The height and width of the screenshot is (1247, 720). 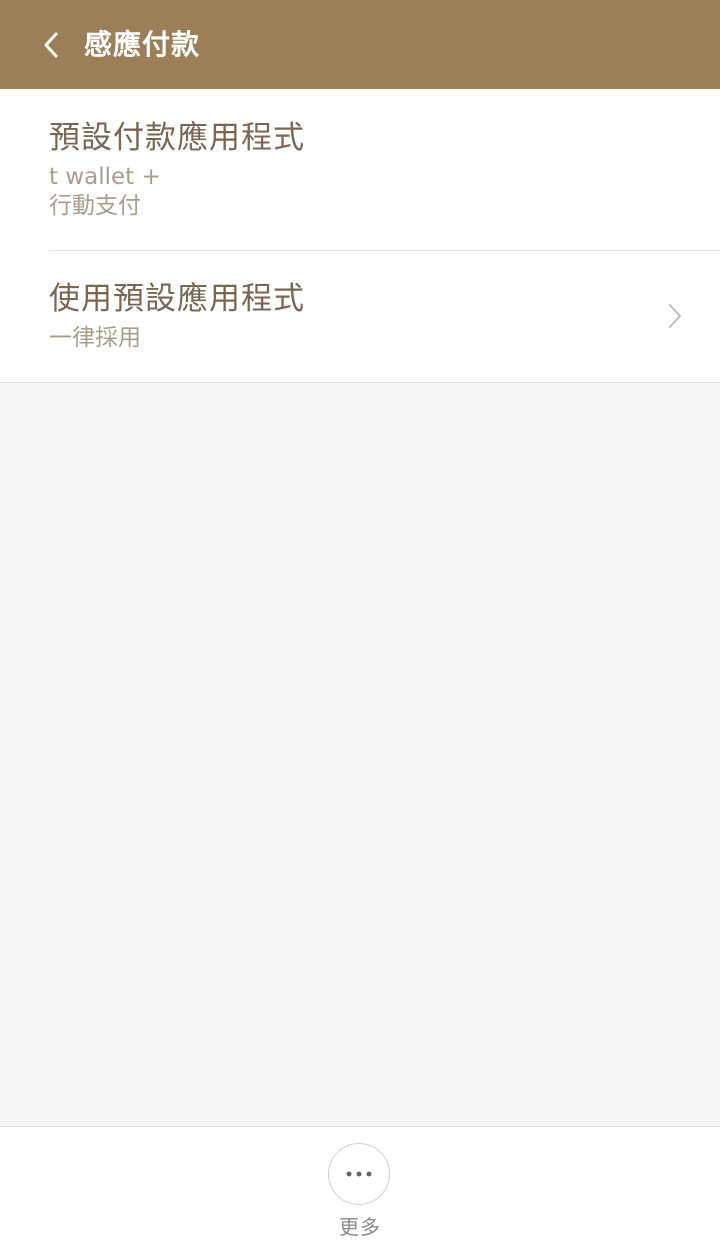 I want to click on default-payment-app-subtitle-line2: 行動支付, so click(x=95, y=206).